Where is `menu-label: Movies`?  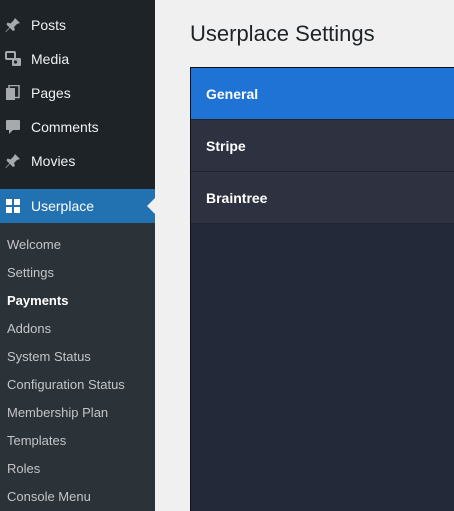
menu-label: Movies is located at coordinates (53, 161).